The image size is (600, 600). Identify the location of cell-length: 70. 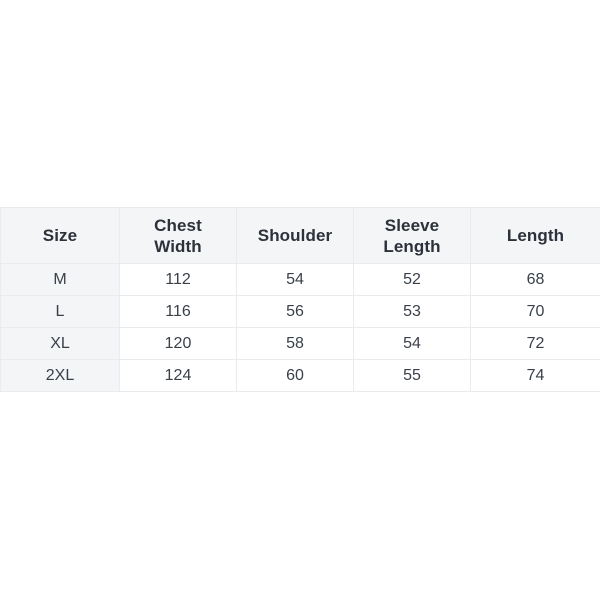
(535, 311).